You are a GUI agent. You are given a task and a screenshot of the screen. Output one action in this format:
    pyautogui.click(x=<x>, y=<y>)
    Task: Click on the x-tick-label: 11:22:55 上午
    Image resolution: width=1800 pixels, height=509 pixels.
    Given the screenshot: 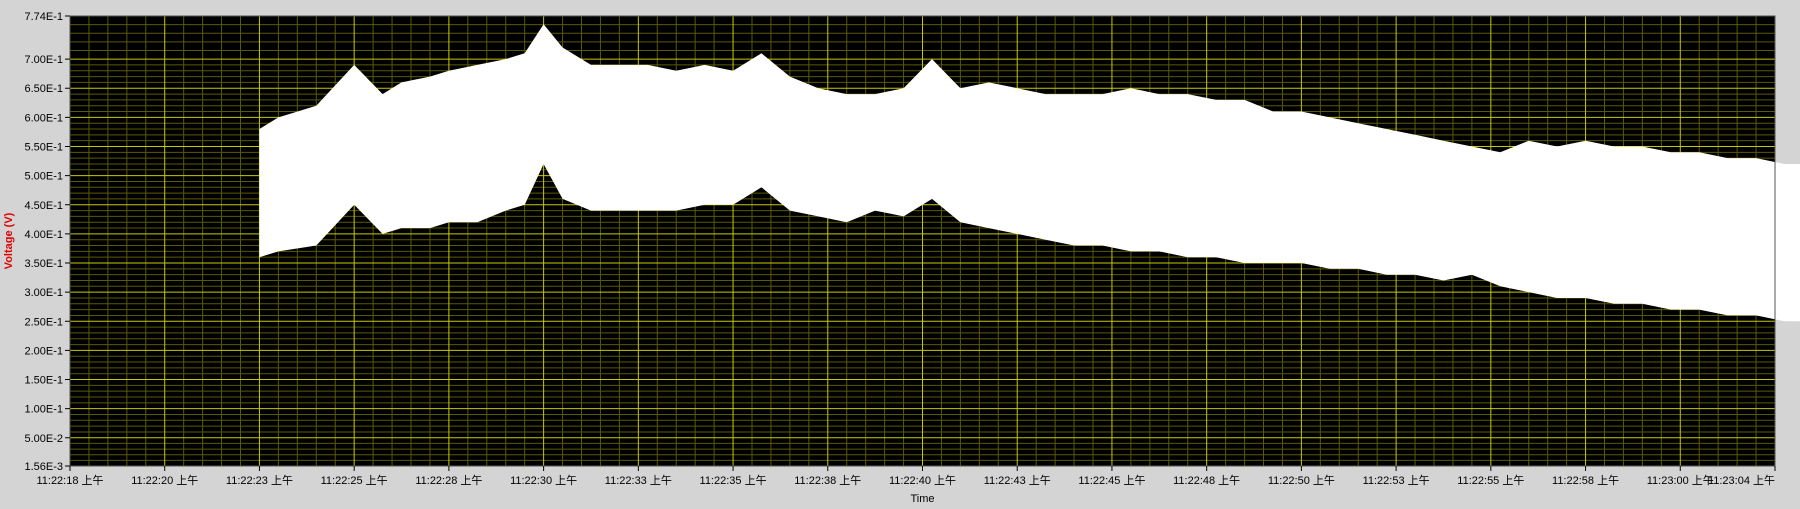 What is the action you would take?
    pyautogui.click(x=1490, y=480)
    